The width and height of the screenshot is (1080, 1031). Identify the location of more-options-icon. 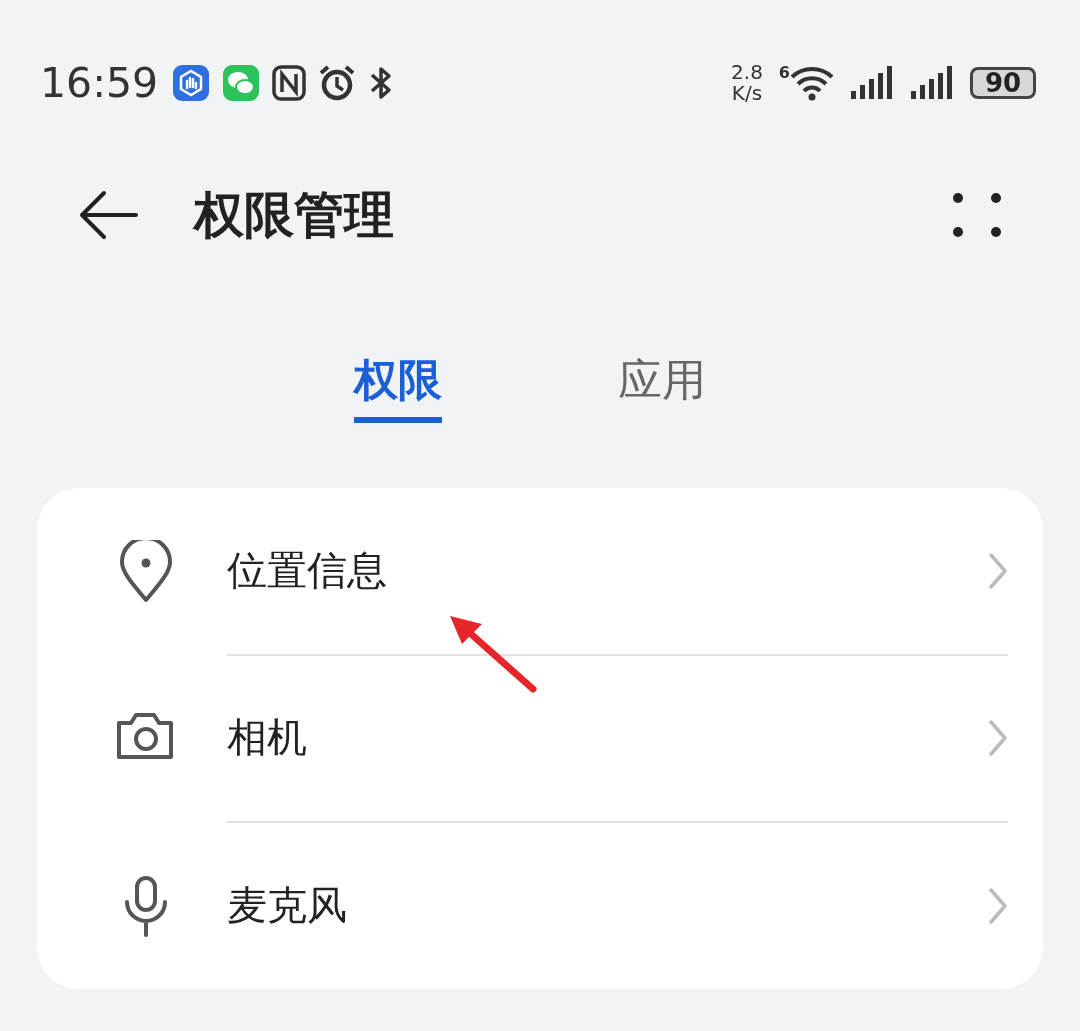
(977, 215).